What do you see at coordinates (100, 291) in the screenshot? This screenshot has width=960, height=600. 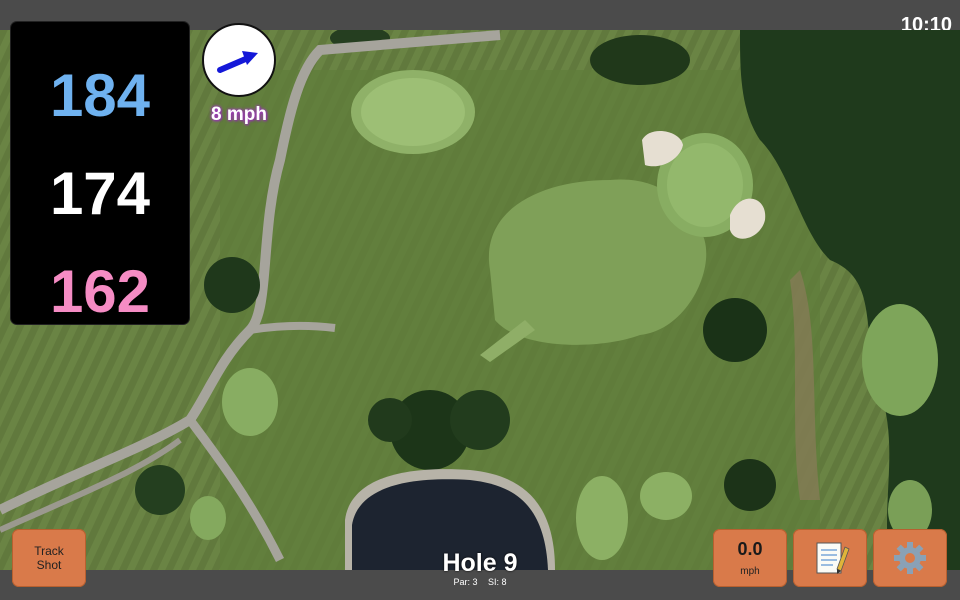 I see `front-distance: 162` at bounding box center [100, 291].